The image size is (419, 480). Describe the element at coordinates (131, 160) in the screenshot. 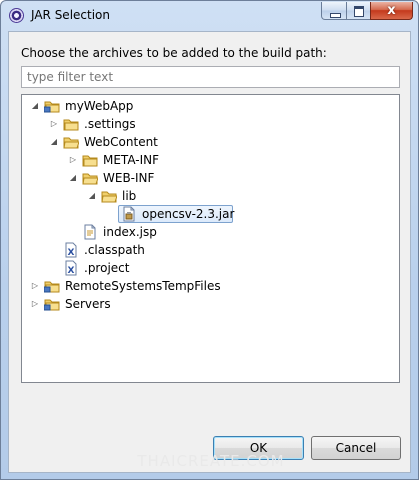

I see `tree-item-label: META-INF` at that location.